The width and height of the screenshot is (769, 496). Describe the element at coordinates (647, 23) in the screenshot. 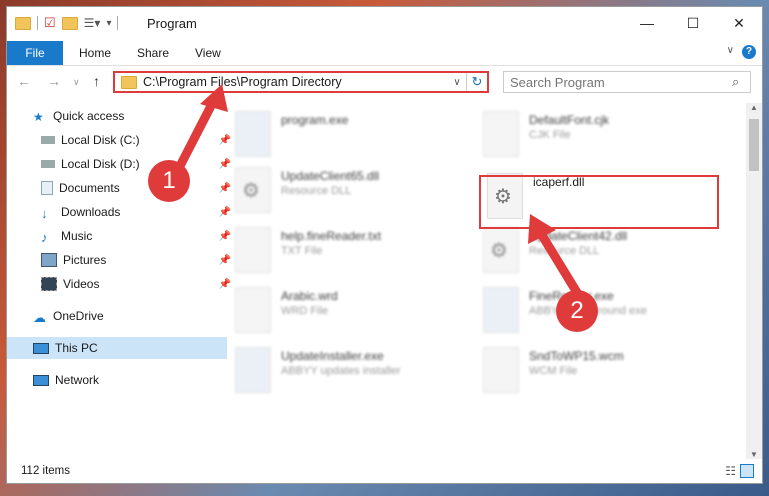

I see `minimize-button: —` at that location.